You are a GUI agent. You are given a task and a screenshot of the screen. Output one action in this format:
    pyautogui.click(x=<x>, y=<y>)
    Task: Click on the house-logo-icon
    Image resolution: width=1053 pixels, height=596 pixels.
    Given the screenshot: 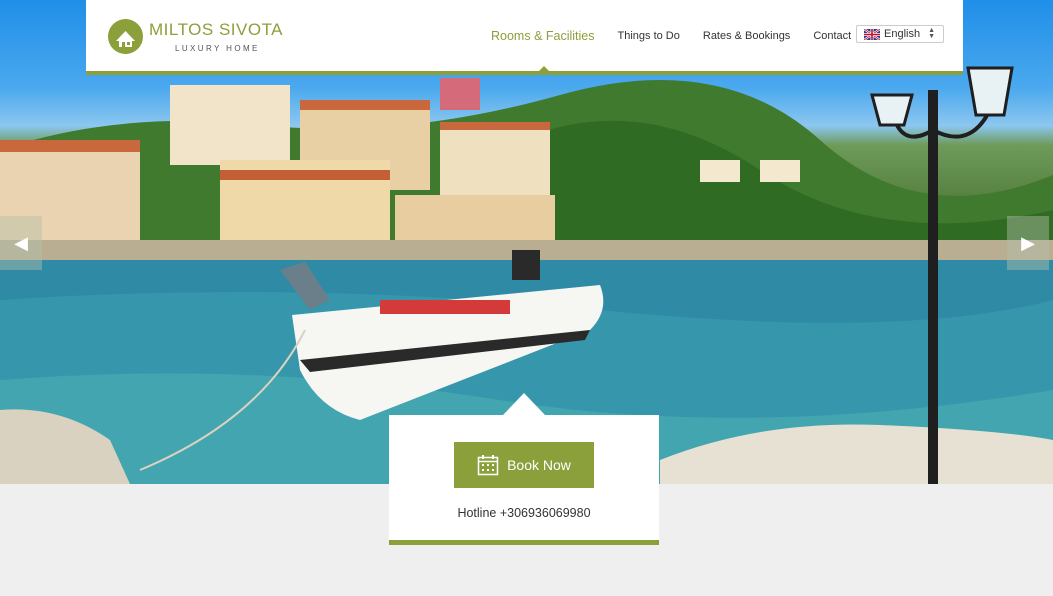 What is the action you would take?
    pyautogui.click(x=125, y=36)
    